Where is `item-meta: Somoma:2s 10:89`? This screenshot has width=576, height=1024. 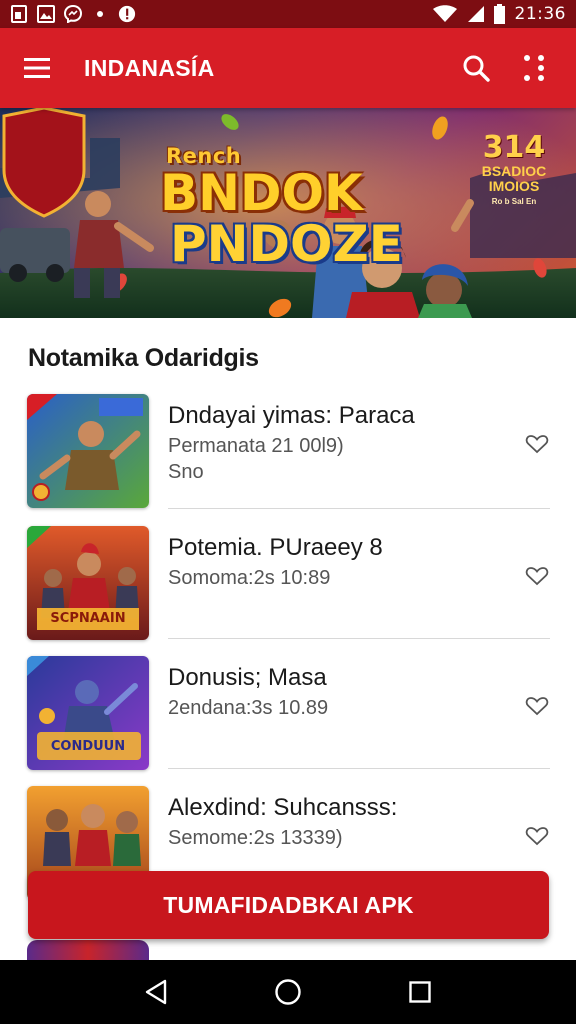 item-meta: Somoma:2s 10:89 is located at coordinates (249, 578).